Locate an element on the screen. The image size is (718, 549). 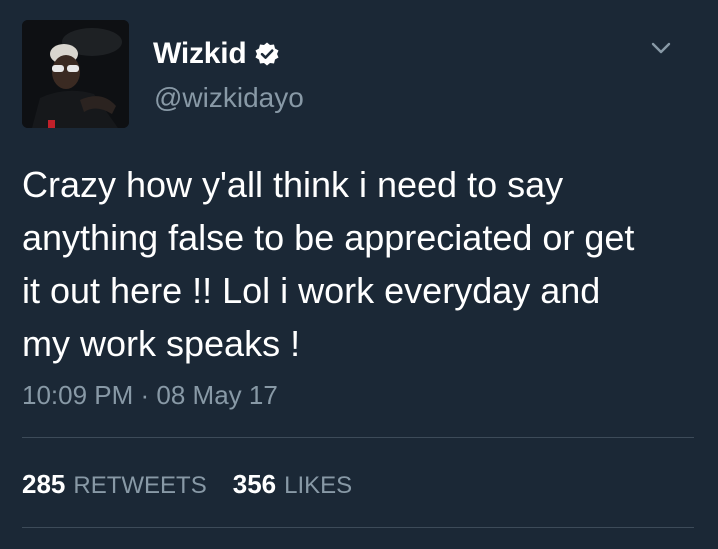
avatar-photo is located at coordinates (75, 74).